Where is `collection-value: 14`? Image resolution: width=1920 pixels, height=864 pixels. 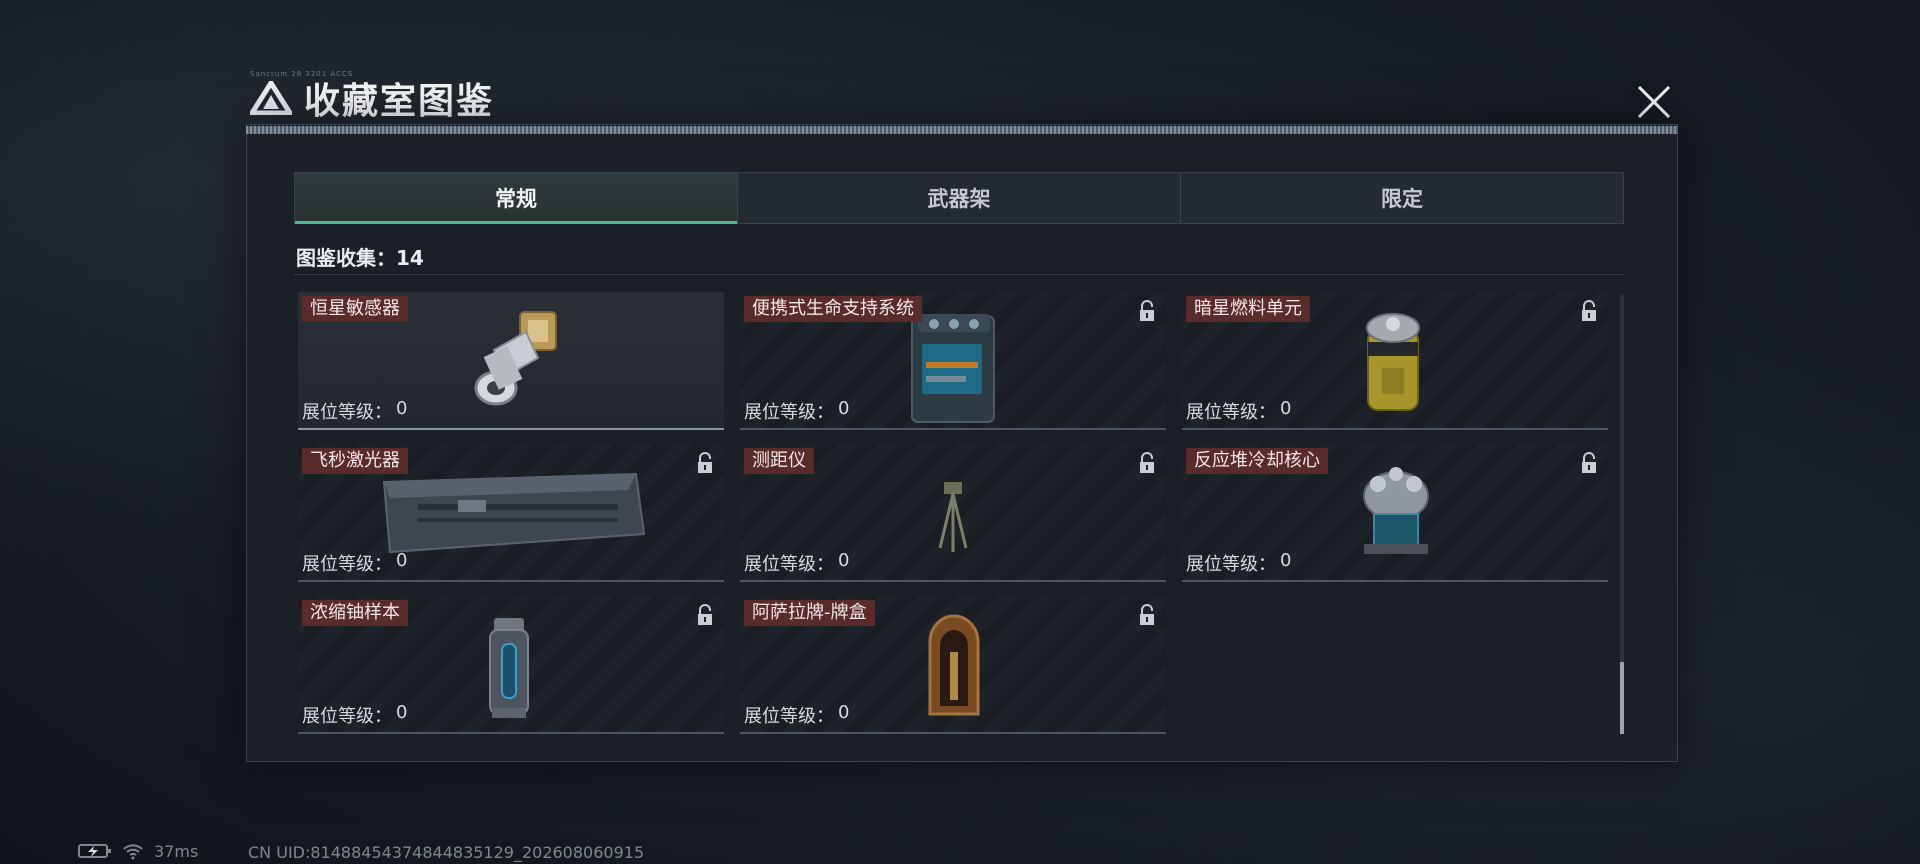 collection-value: 14 is located at coordinates (410, 258).